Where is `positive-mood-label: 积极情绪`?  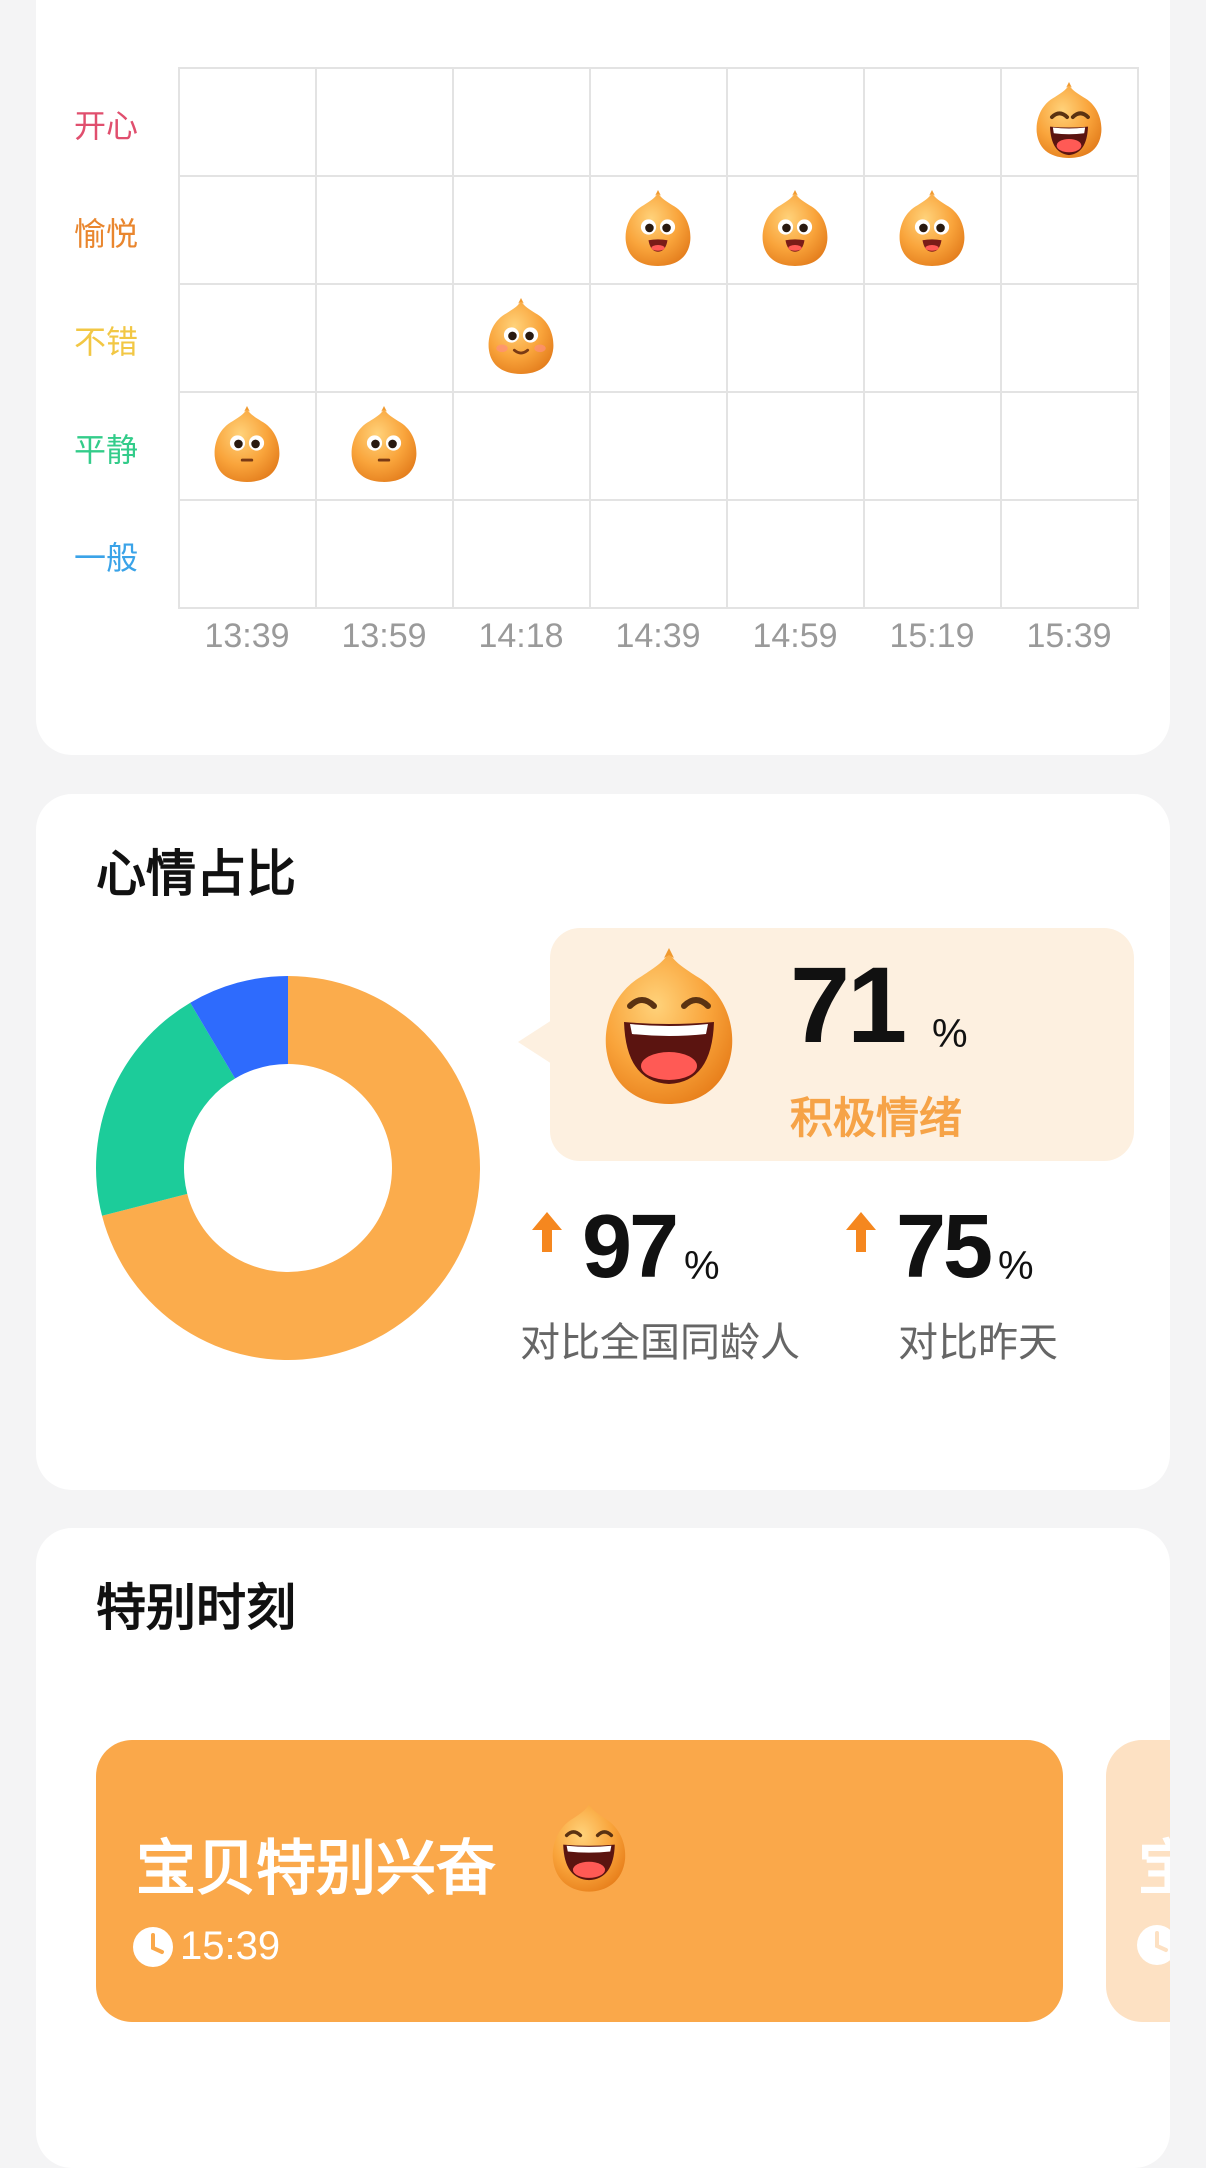 positive-mood-label: 积极情绪 is located at coordinates (876, 1119).